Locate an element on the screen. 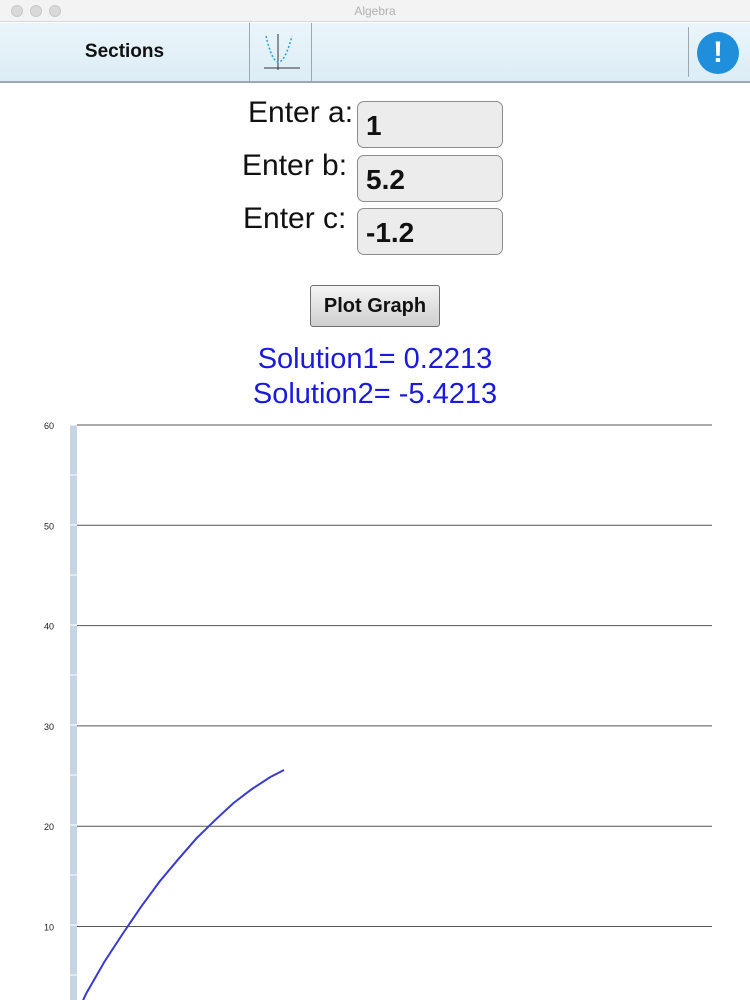 The image size is (750, 1000). y-tick-label-10: 10 is located at coordinates (49, 928).